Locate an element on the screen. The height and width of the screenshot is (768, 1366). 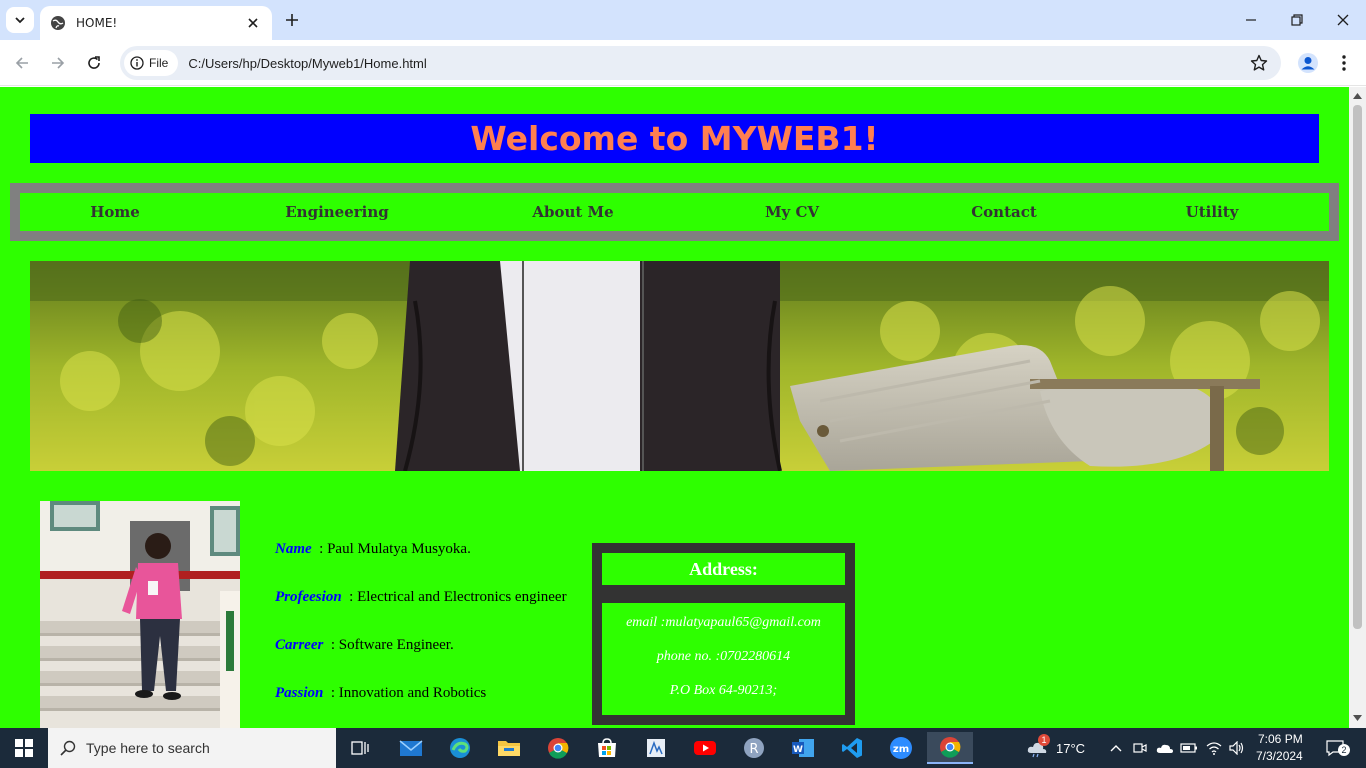
show-hidden-icons-button is located at coordinates (1116, 748).